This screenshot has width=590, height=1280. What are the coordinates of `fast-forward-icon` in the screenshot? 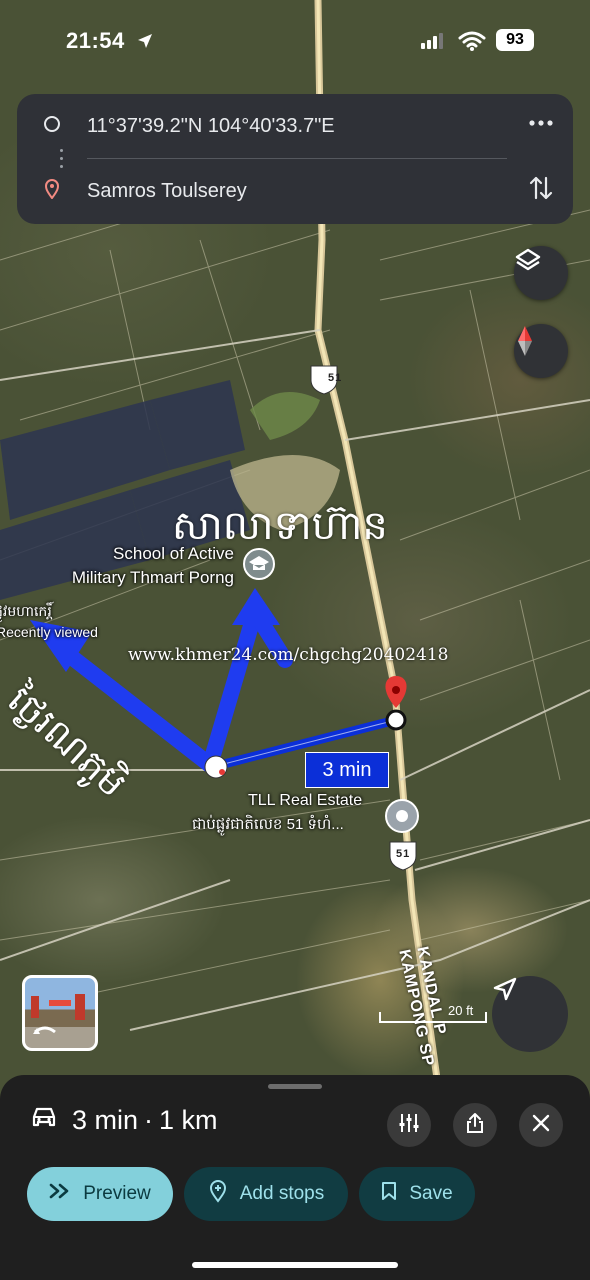 It's located at (60, 1194).